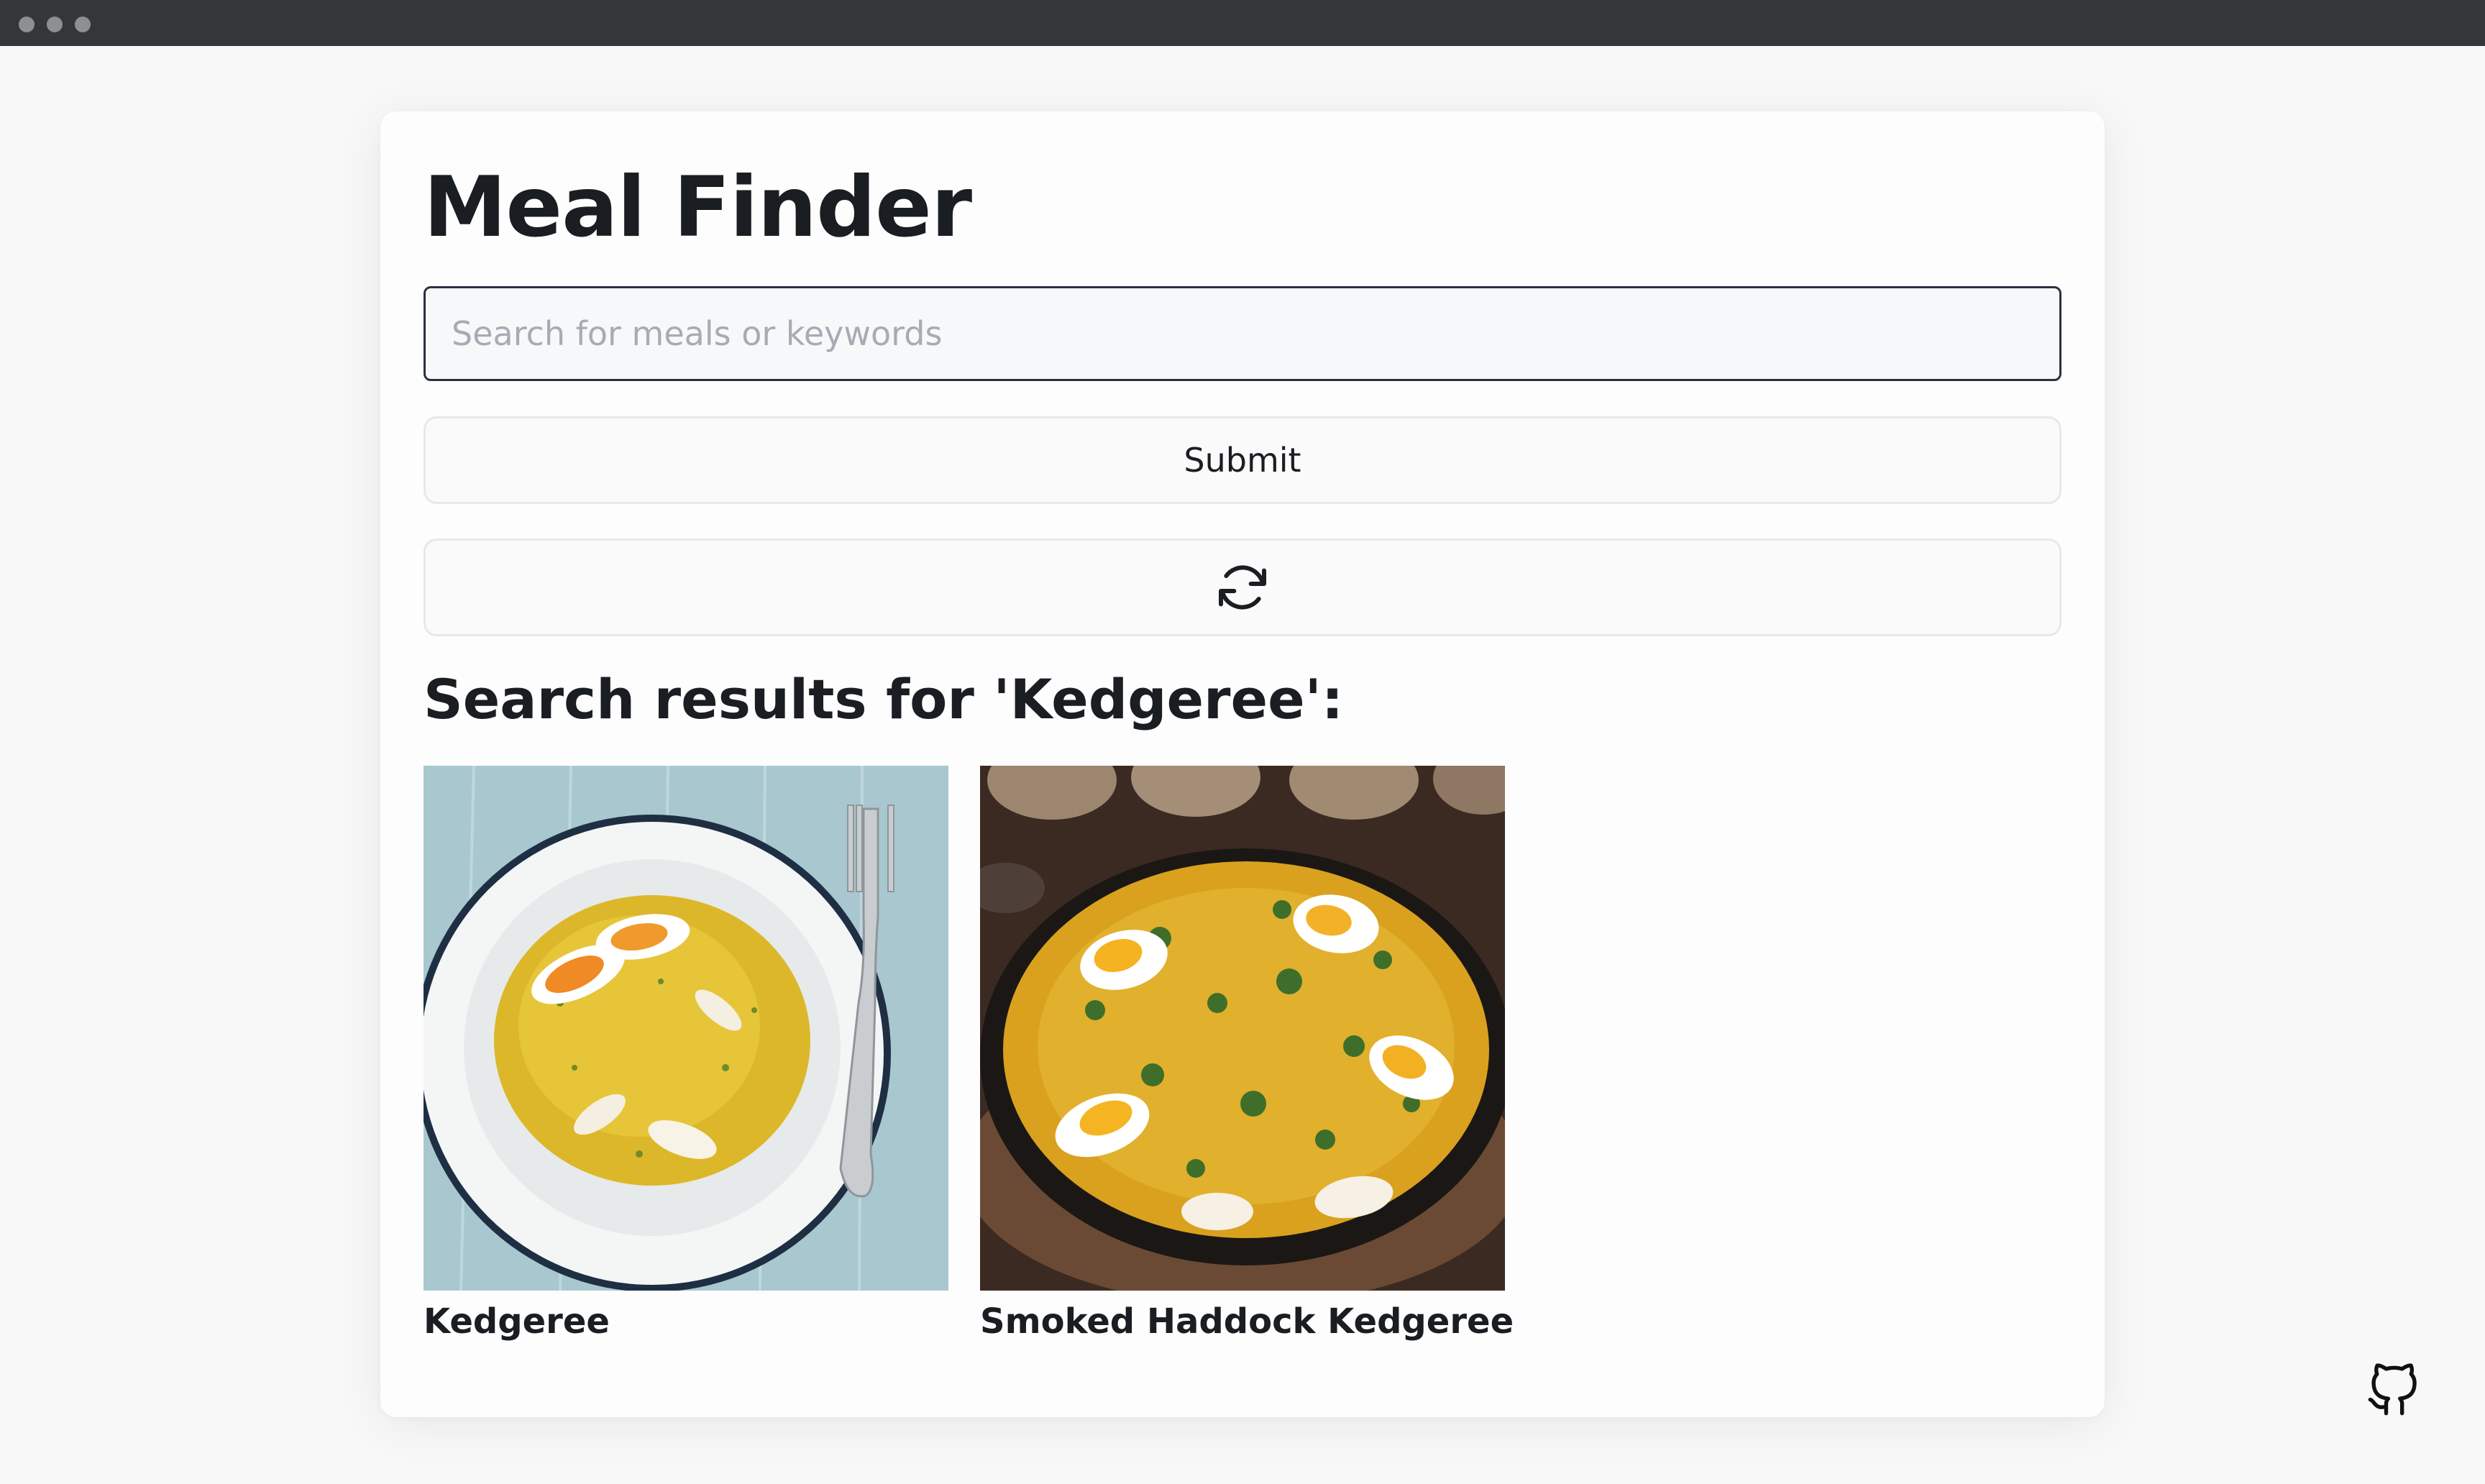  I want to click on github-icon, so click(2392, 1389).